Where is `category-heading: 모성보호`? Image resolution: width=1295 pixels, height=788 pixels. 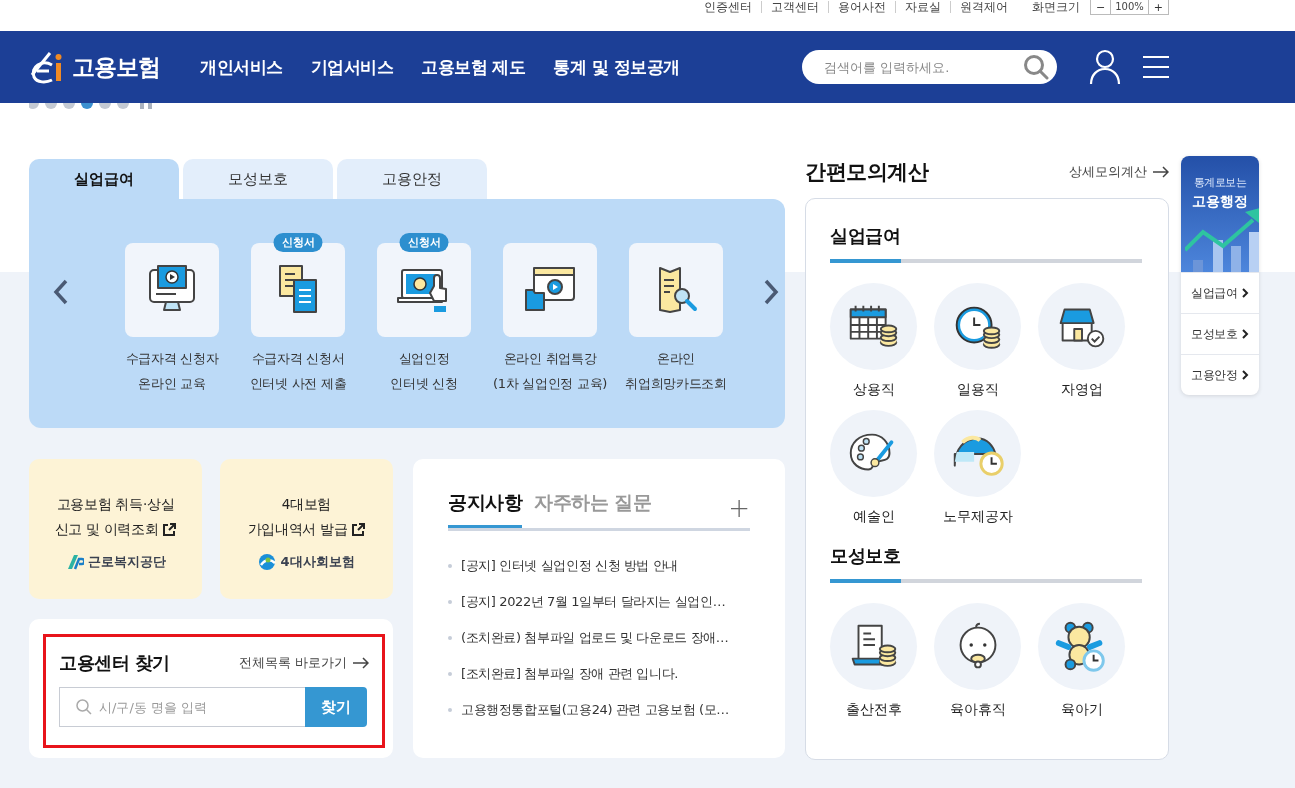
category-heading: 모성보호 is located at coordinates (865, 556).